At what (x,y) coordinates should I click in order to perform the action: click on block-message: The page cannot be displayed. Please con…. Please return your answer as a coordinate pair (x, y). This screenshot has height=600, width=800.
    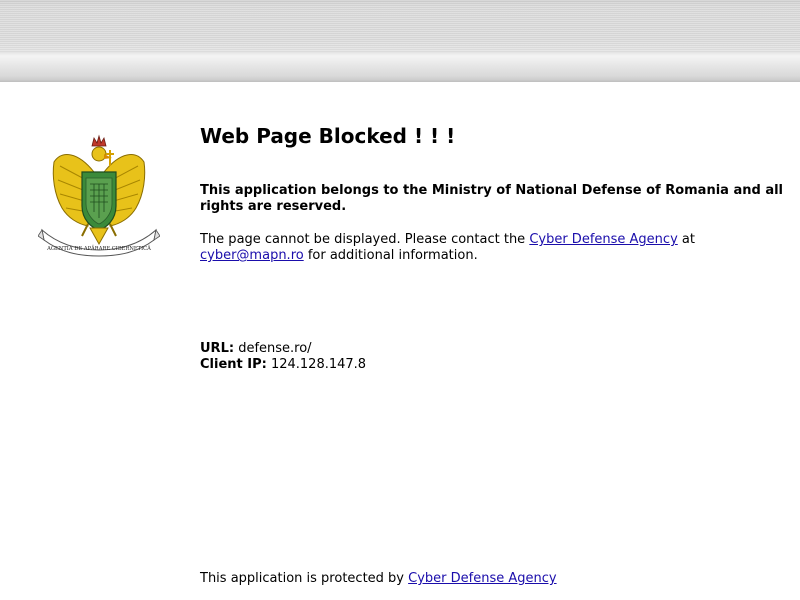
    Looking at the image, I should click on (498, 248).